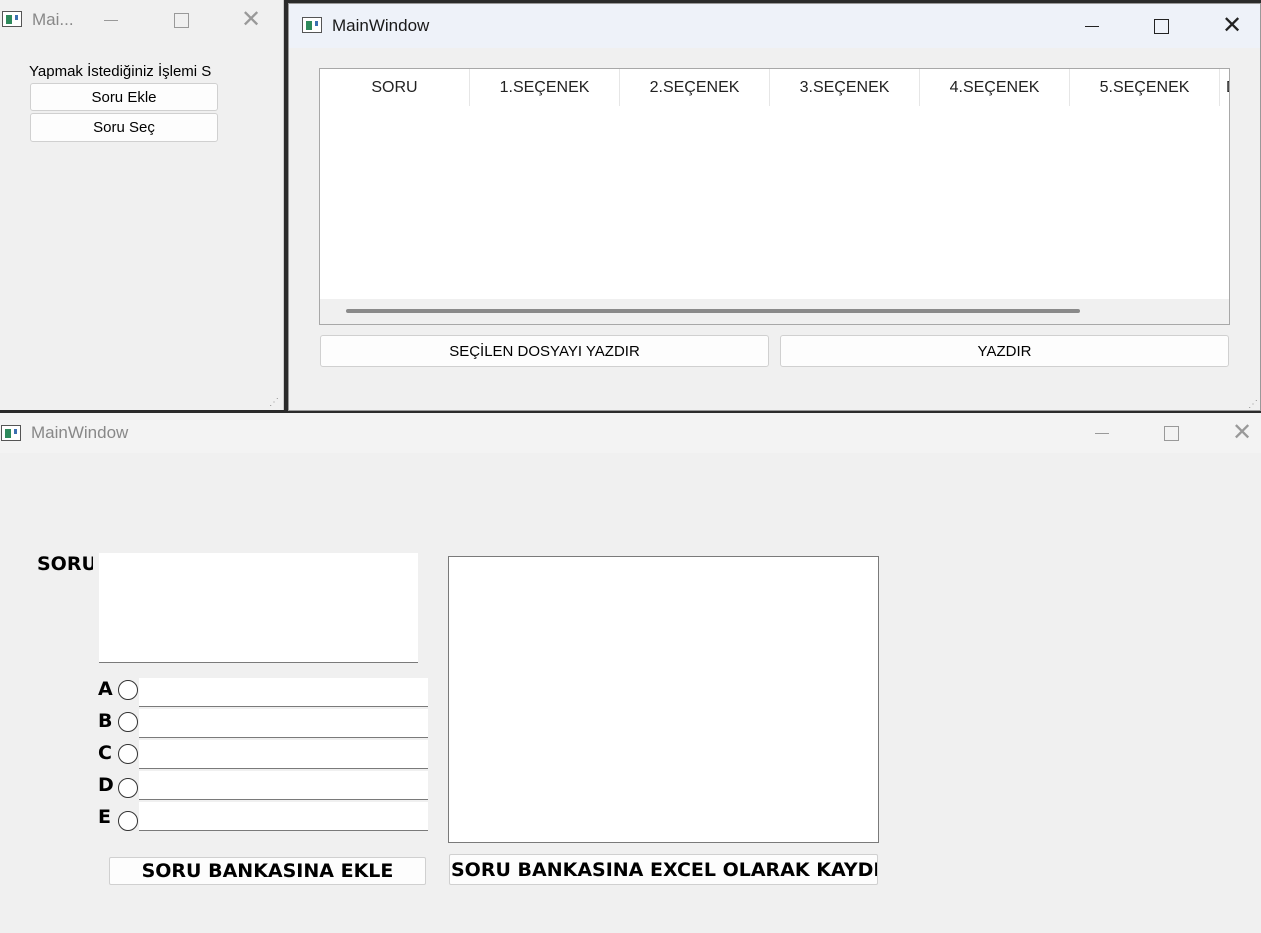 The height and width of the screenshot is (933, 1261). What do you see at coordinates (105, 689) in the screenshot?
I see `option-label-a: A` at bounding box center [105, 689].